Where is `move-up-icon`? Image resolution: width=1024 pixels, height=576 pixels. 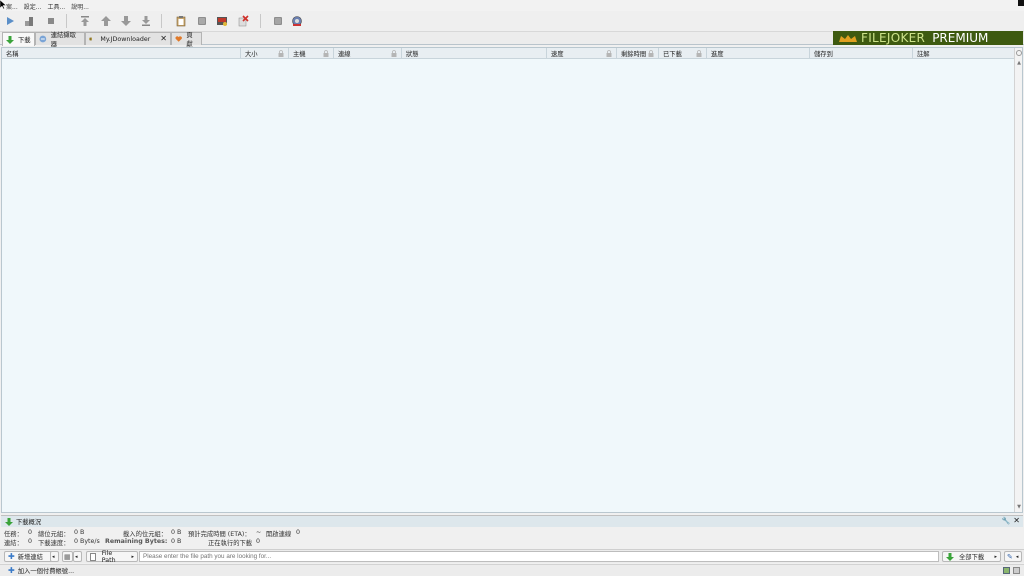
move-up-icon is located at coordinates (106, 21).